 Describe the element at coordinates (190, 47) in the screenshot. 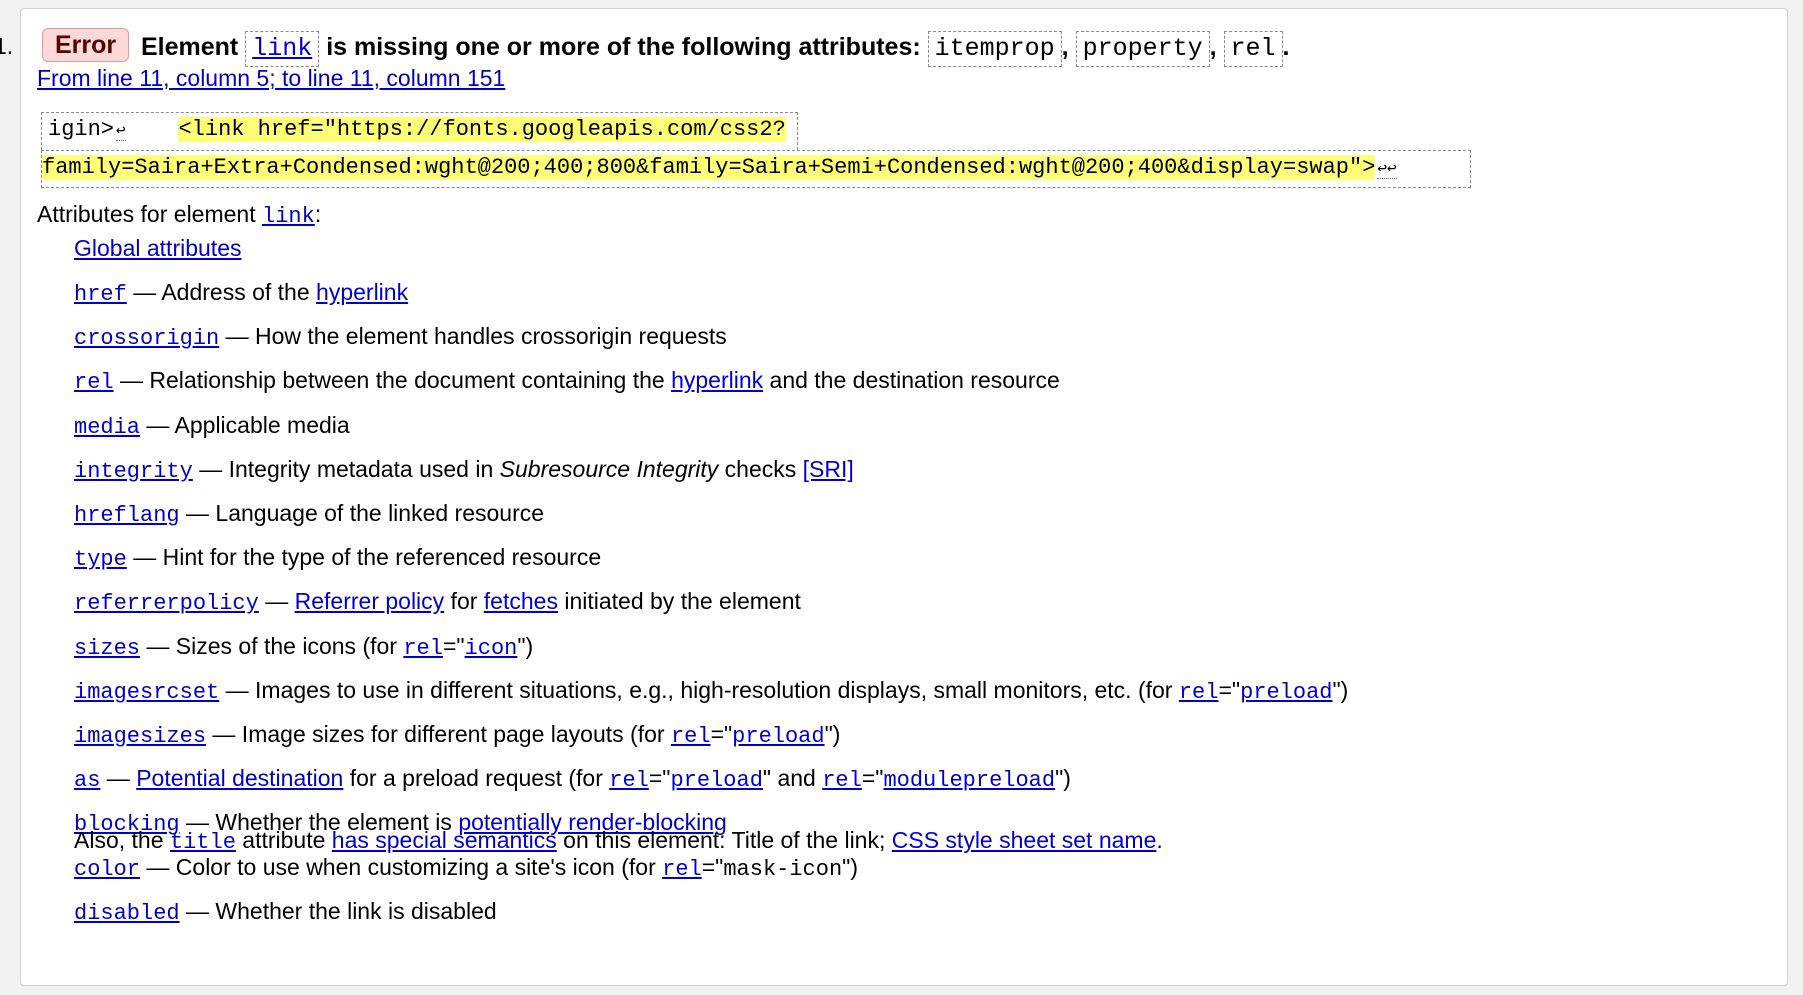

I see `msg-element-text: Element` at that location.